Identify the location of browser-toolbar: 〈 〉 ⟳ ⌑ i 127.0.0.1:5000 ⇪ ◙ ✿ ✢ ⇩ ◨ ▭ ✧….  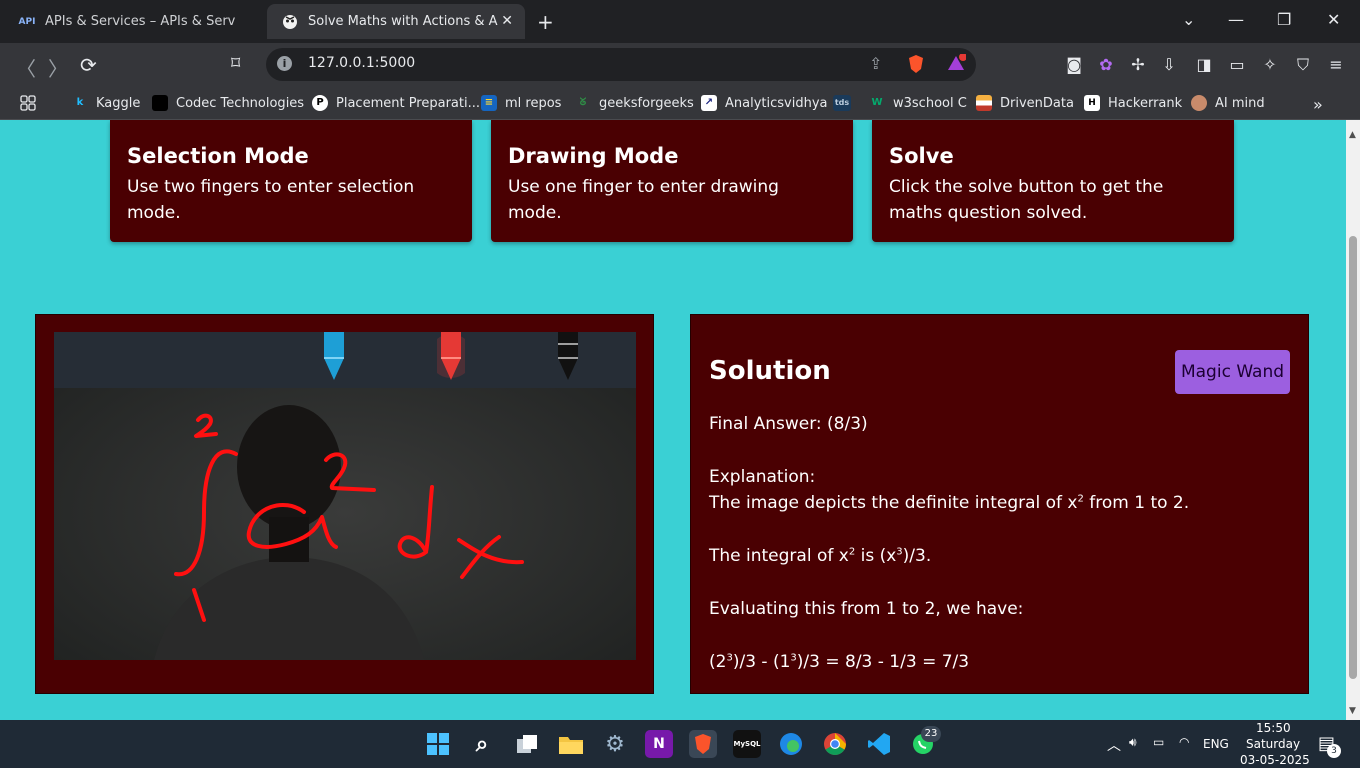
(680, 65).